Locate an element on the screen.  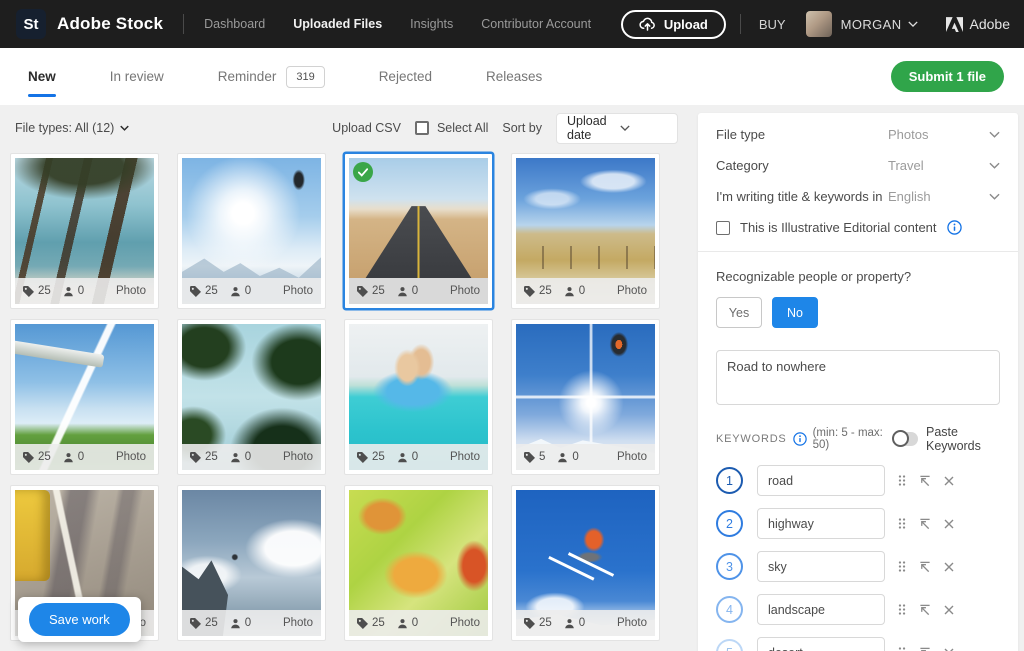
sort-dropdown: Upload date is located at coordinates (617, 128).